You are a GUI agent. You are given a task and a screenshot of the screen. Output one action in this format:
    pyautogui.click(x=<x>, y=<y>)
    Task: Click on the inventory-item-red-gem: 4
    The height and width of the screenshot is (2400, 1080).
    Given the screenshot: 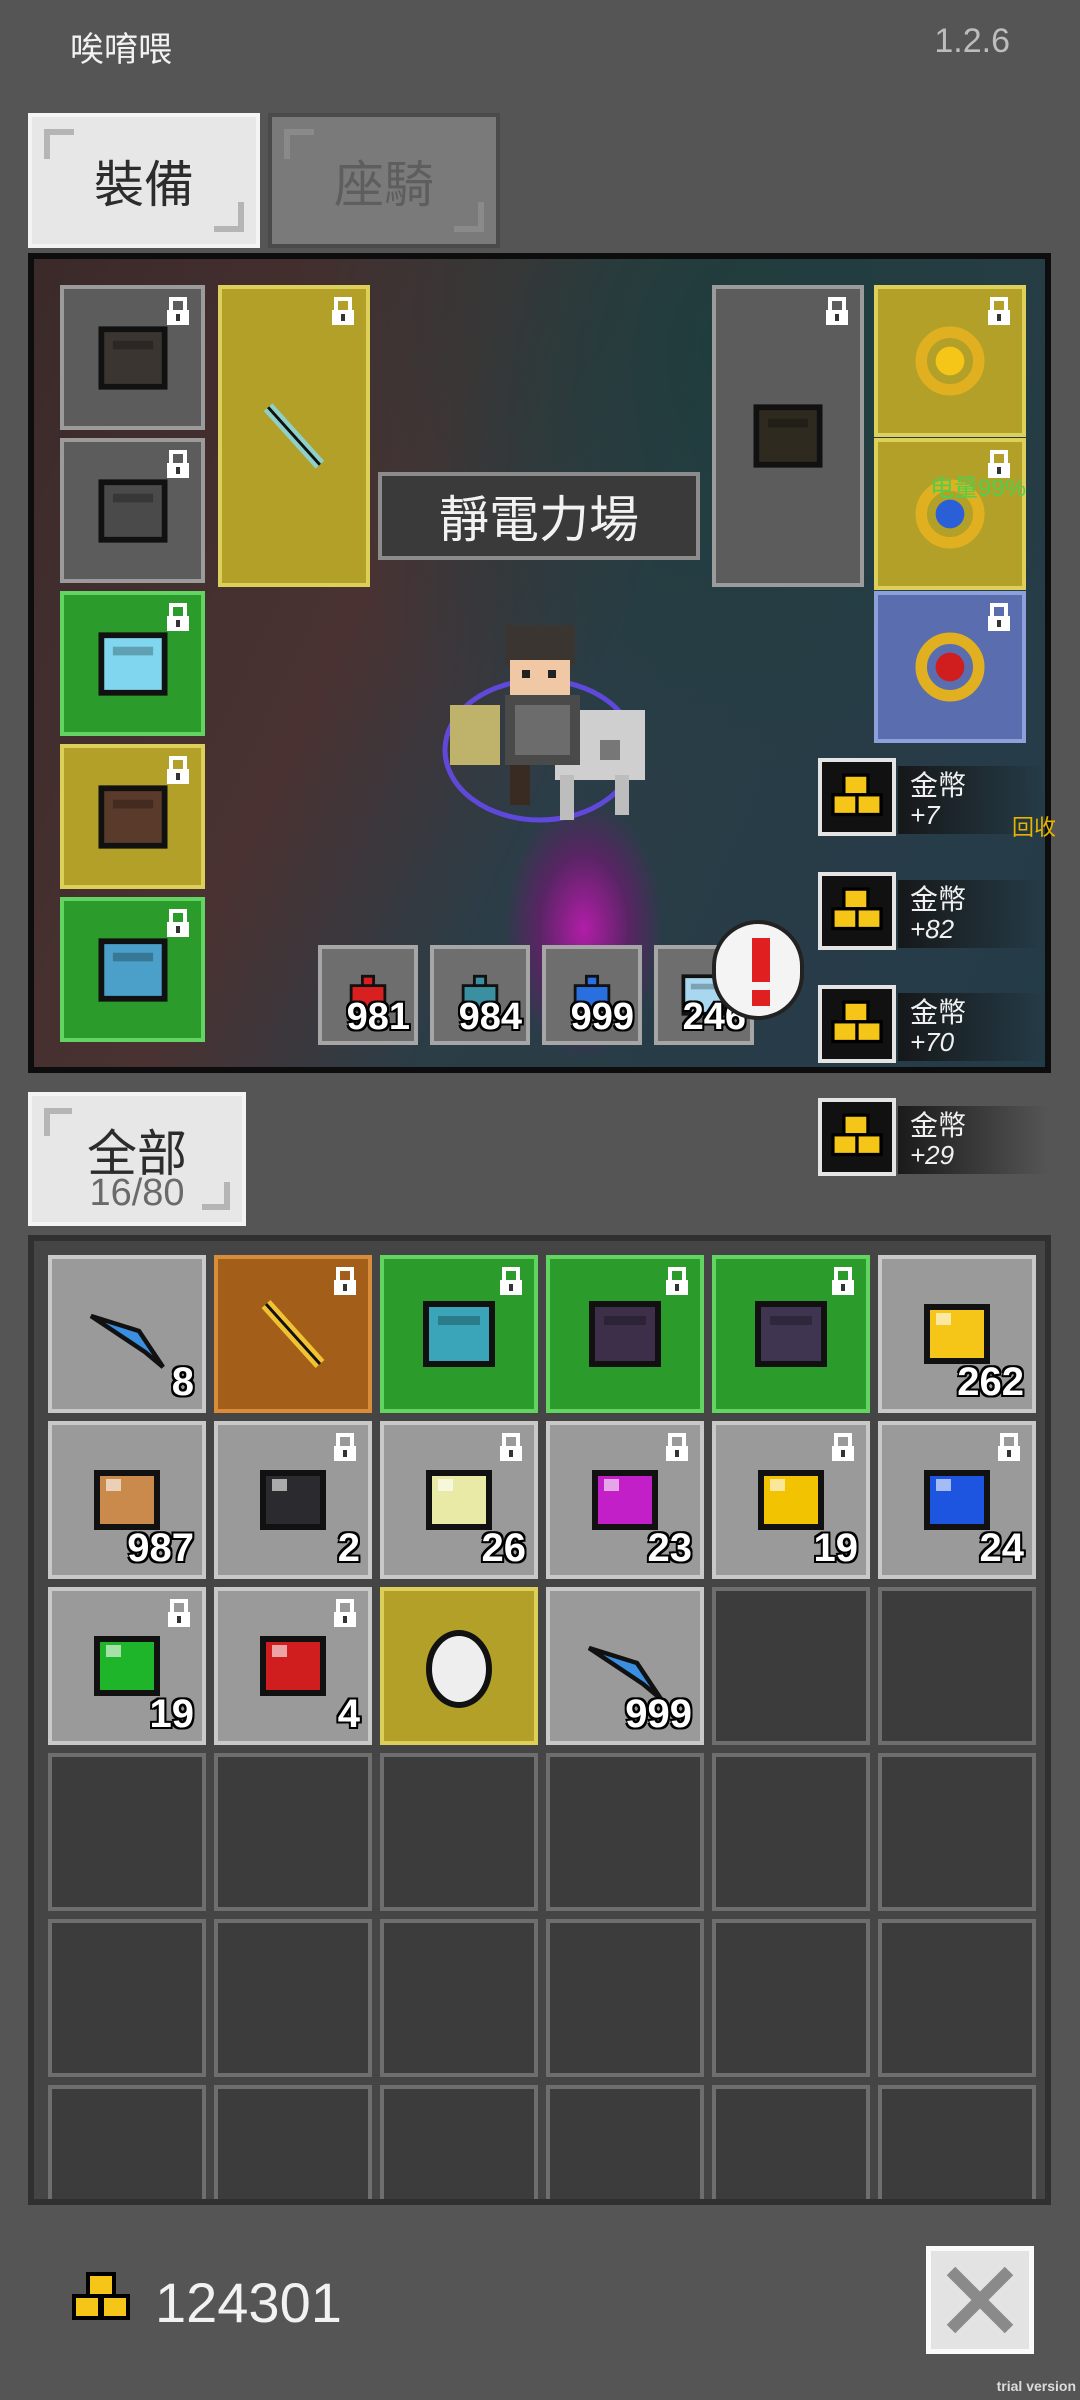 What is the action you would take?
    pyautogui.click(x=293, y=1666)
    